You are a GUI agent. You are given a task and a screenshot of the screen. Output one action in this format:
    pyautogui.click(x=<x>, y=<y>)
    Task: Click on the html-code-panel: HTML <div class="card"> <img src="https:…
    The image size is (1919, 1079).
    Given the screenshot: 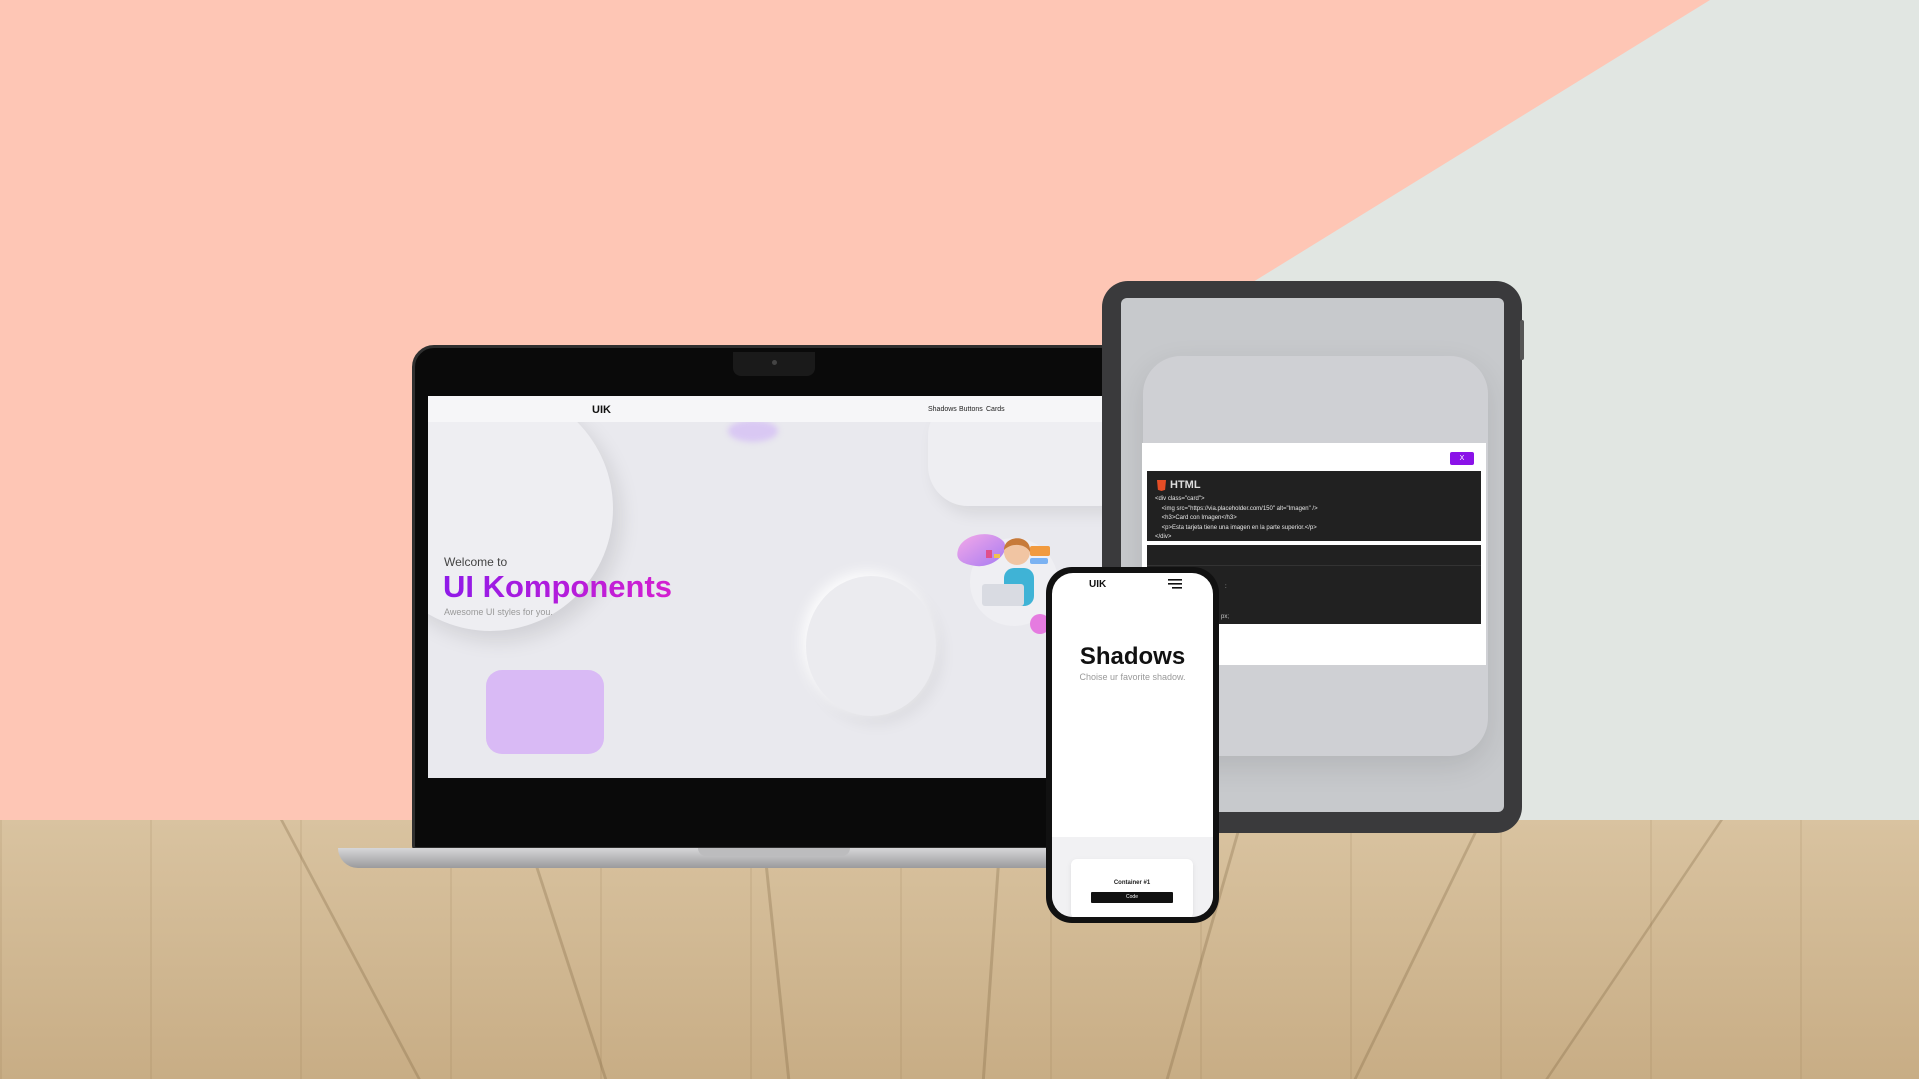 What is the action you would take?
    pyautogui.click(x=1314, y=506)
    